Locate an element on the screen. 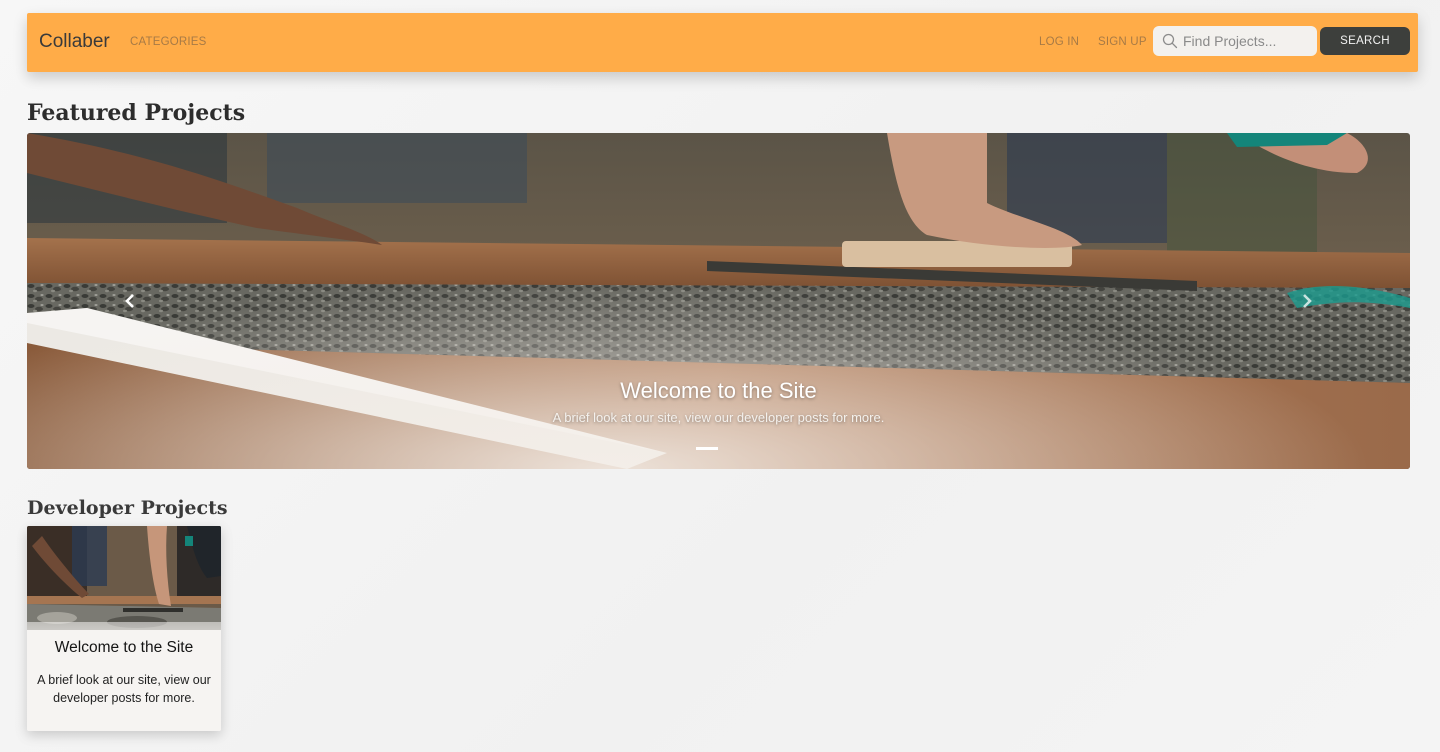  carousel-prev-button is located at coordinates (130, 301).